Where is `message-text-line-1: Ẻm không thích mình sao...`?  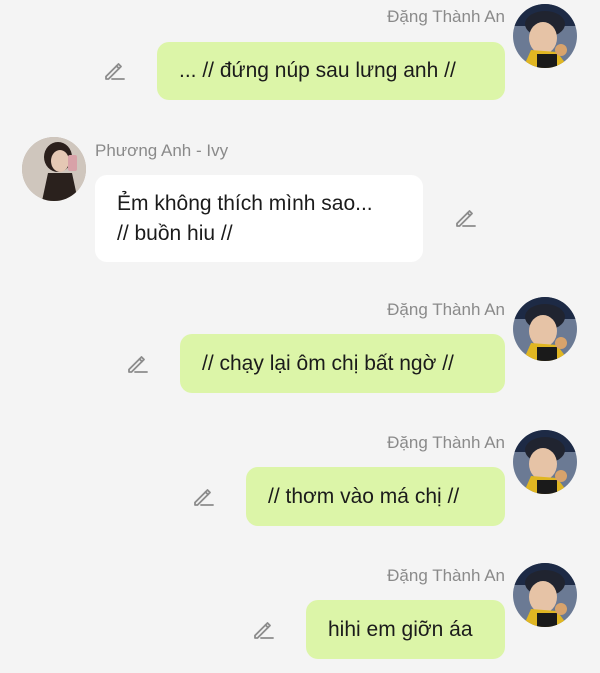 message-text-line-1: Ẻm không thích mình sao... is located at coordinates (245, 203).